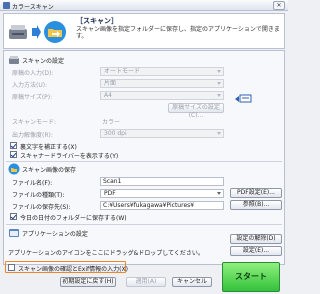 The image size is (320, 294). What do you see at coordinates (162, 133) in the screenshot?
I see `resolution-select: 300 dpi` at bounding box center [162, 133].